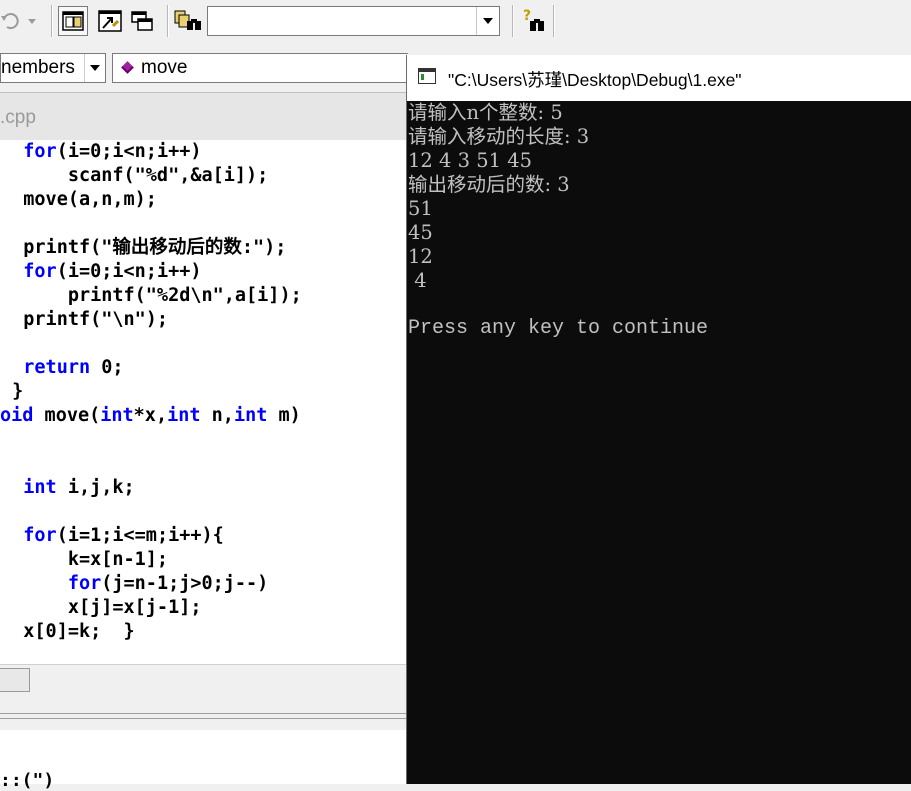  I want to click on code-line: }, so click(12, 392).